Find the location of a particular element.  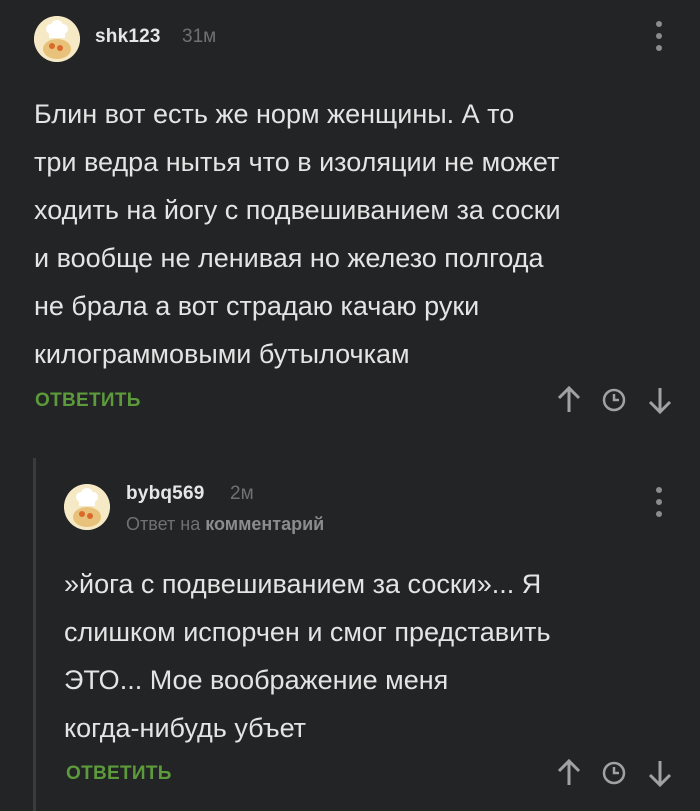

comment-author: shk123 is located at coordinates (128, 37).